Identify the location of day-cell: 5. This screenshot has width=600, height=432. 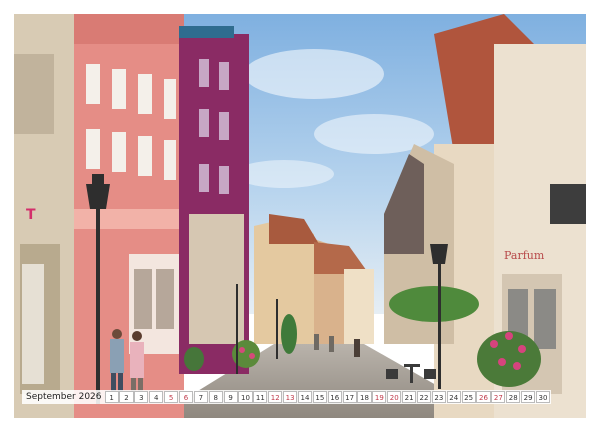
(171, 397).